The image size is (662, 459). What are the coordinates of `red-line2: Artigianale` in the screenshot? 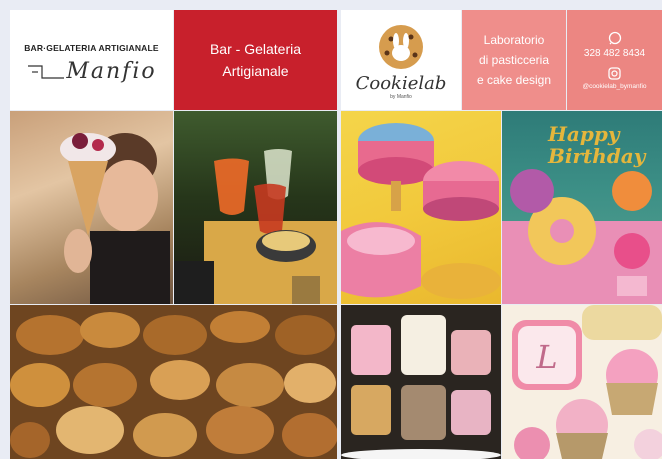 It's located at (255, 71).